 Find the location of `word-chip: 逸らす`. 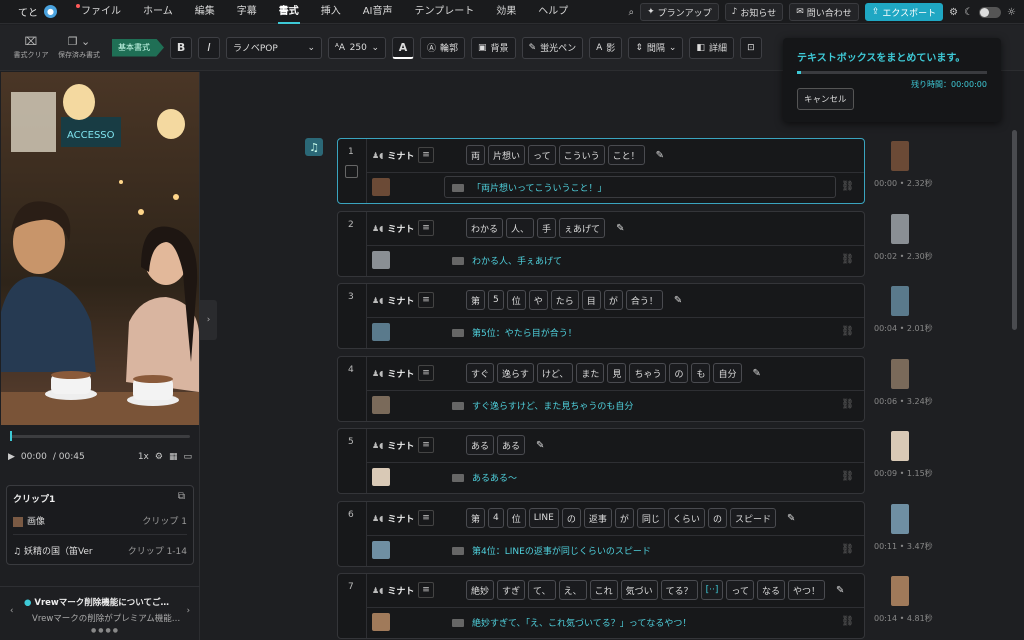

word-chip: 逸らす is located at coordinates (515, 373).